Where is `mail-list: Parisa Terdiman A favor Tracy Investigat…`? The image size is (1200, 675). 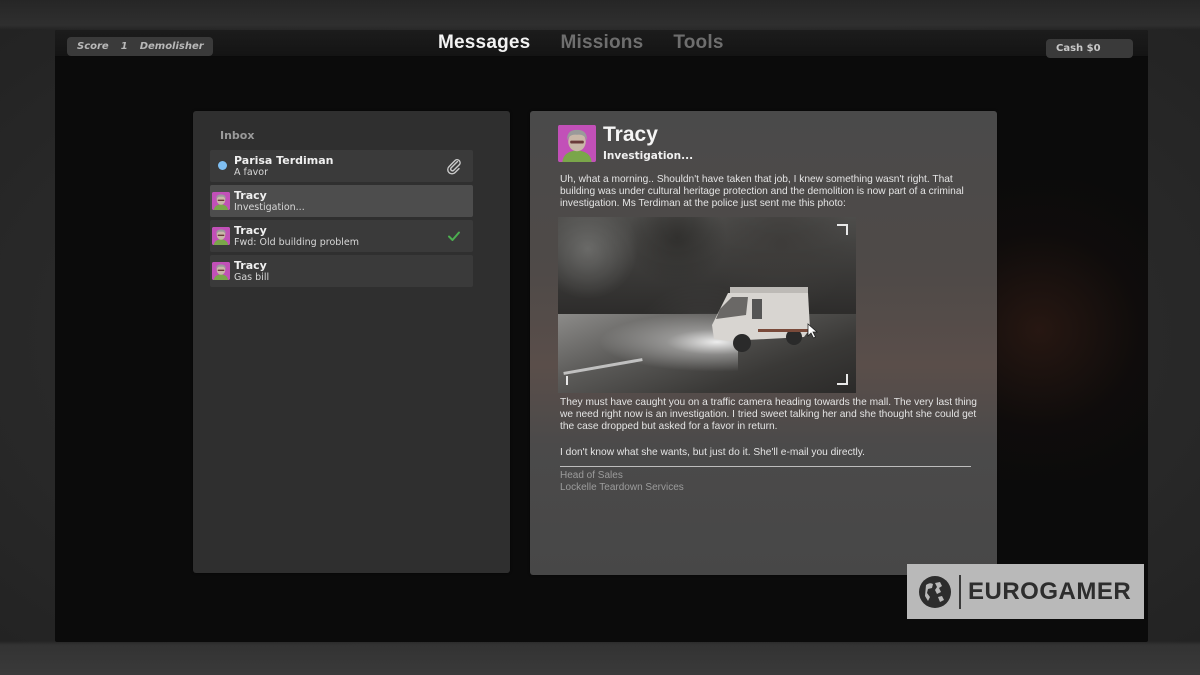
mail-list: Parisa Terdiman A favor Tracy Investigat… is located at coordinates (341, 218).